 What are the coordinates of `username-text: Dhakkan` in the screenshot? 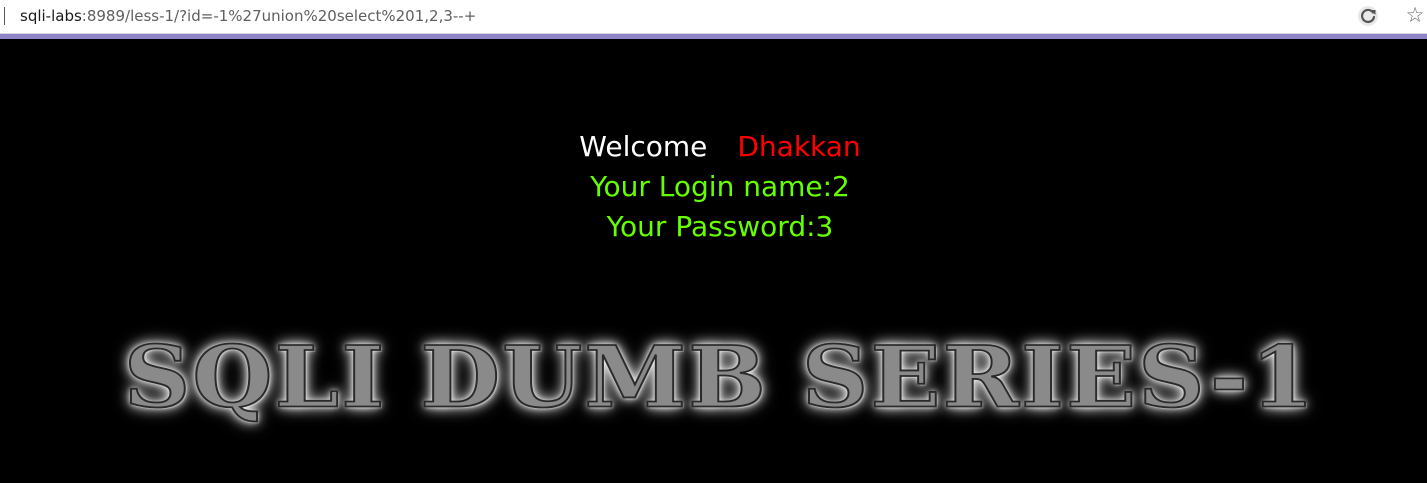 It's located at (799, 146).